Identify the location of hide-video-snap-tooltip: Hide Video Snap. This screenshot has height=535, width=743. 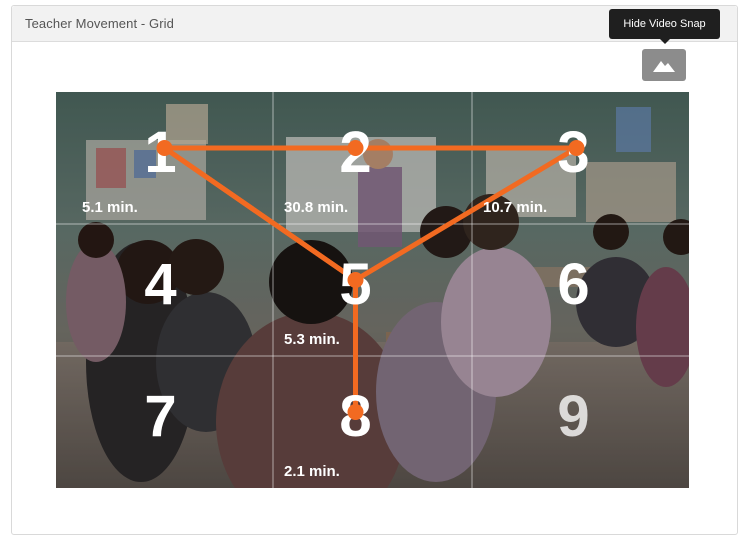
(664, 26).